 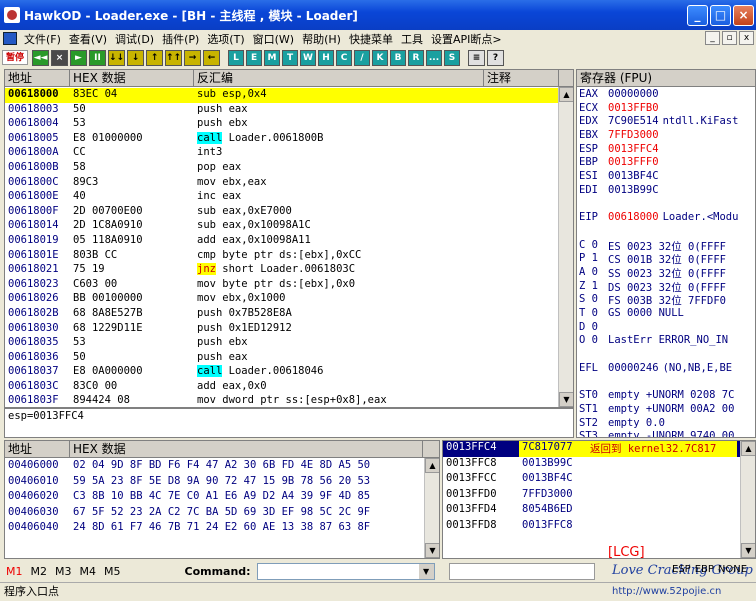 I want to click on col-disasm-header: 反汇编, so click(x=339, y=78).